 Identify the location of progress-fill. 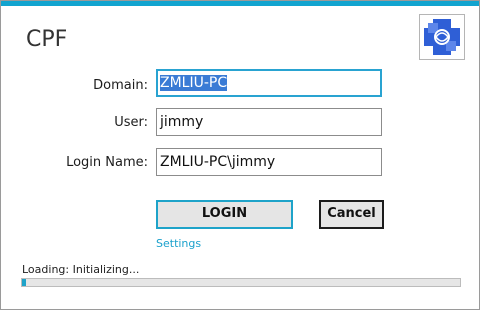
(24, 282).